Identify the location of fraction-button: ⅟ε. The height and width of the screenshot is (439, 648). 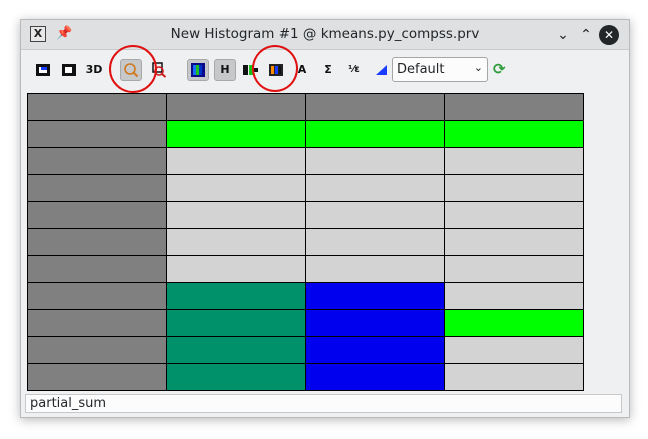
(354, 70).